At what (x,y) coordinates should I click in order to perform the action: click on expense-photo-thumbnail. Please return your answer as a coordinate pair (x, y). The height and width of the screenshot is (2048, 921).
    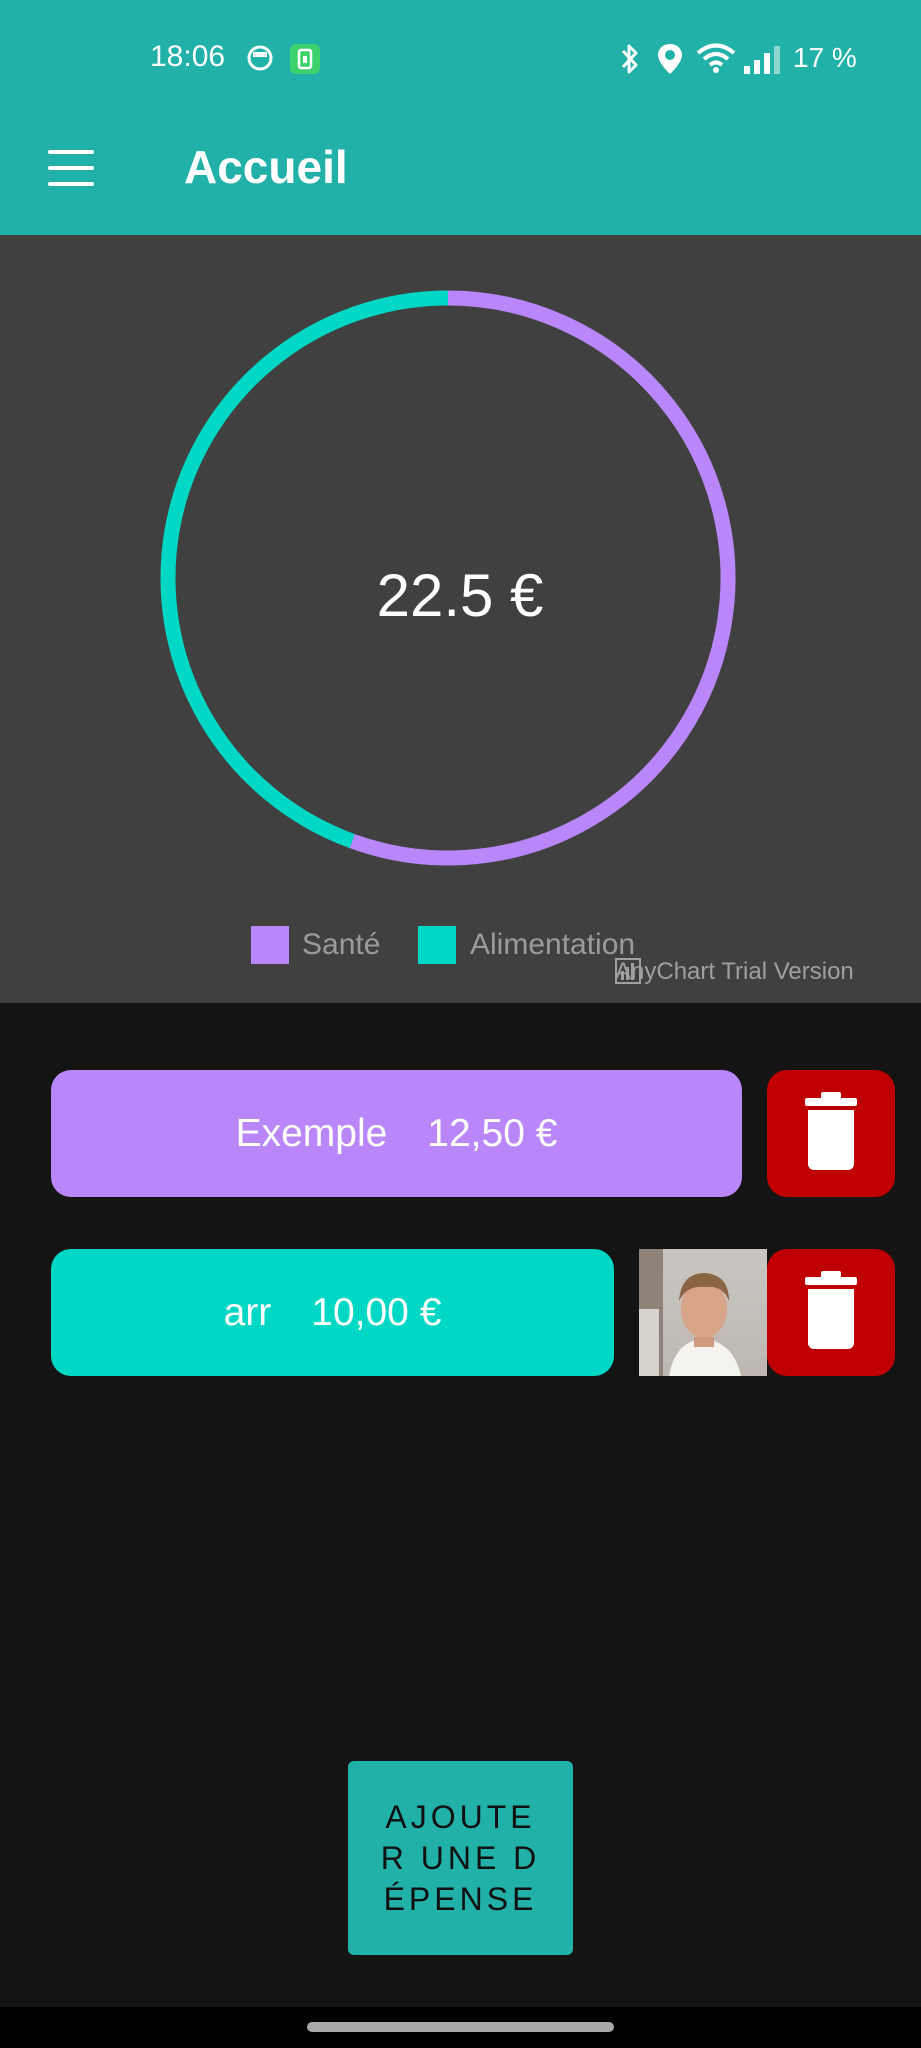
    Looking at the image, I should click on (703, 1312).